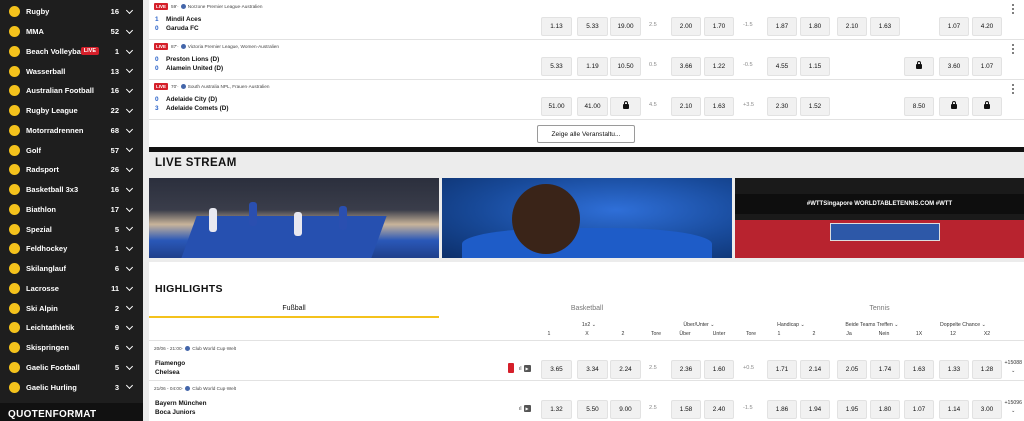  I want to click on sidebar-item: Ski Alpin 2, so click(71, 308).